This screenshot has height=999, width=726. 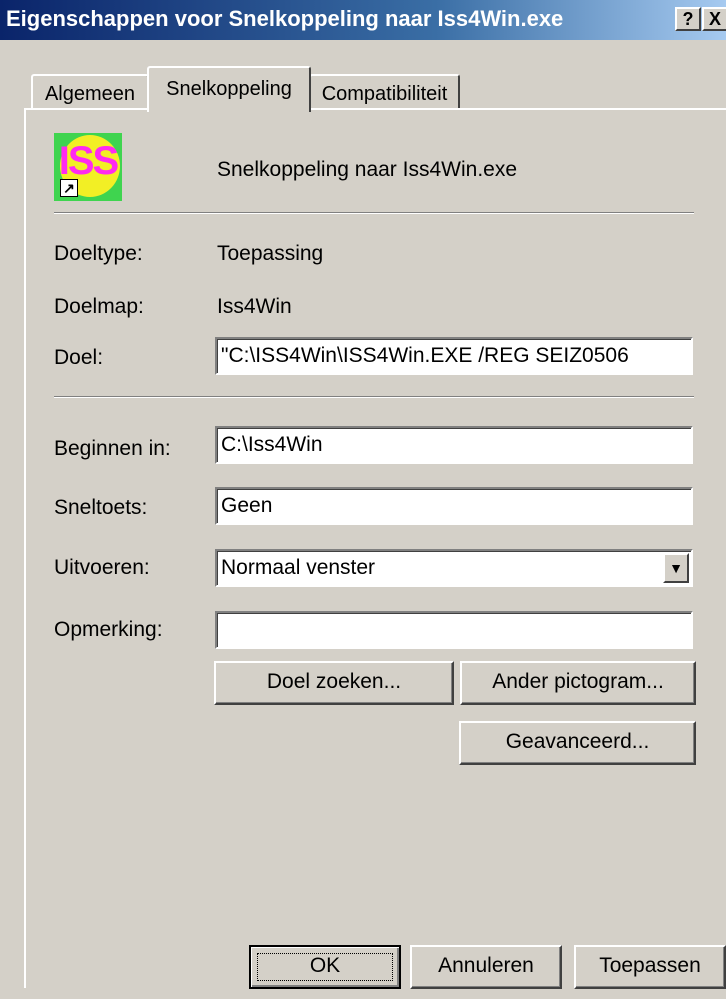 I want to click on focus-rectangle, so click(x=325, y=967).